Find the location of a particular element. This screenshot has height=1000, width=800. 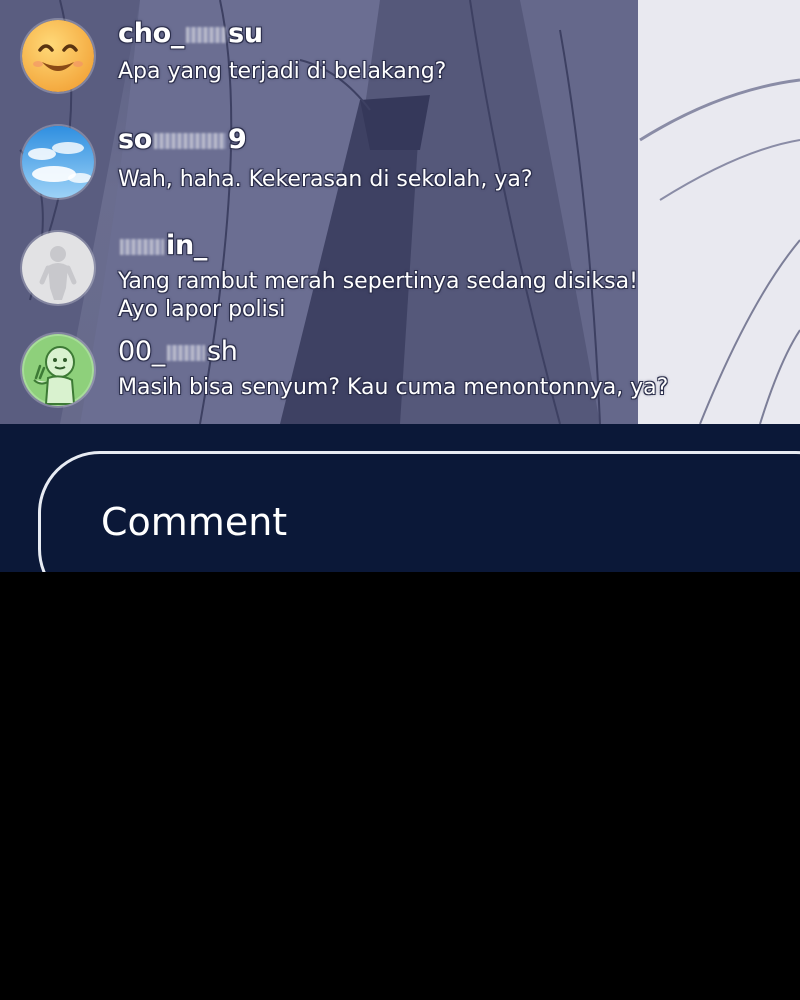

username-visible-start: so is located at coordinates (135, 139).